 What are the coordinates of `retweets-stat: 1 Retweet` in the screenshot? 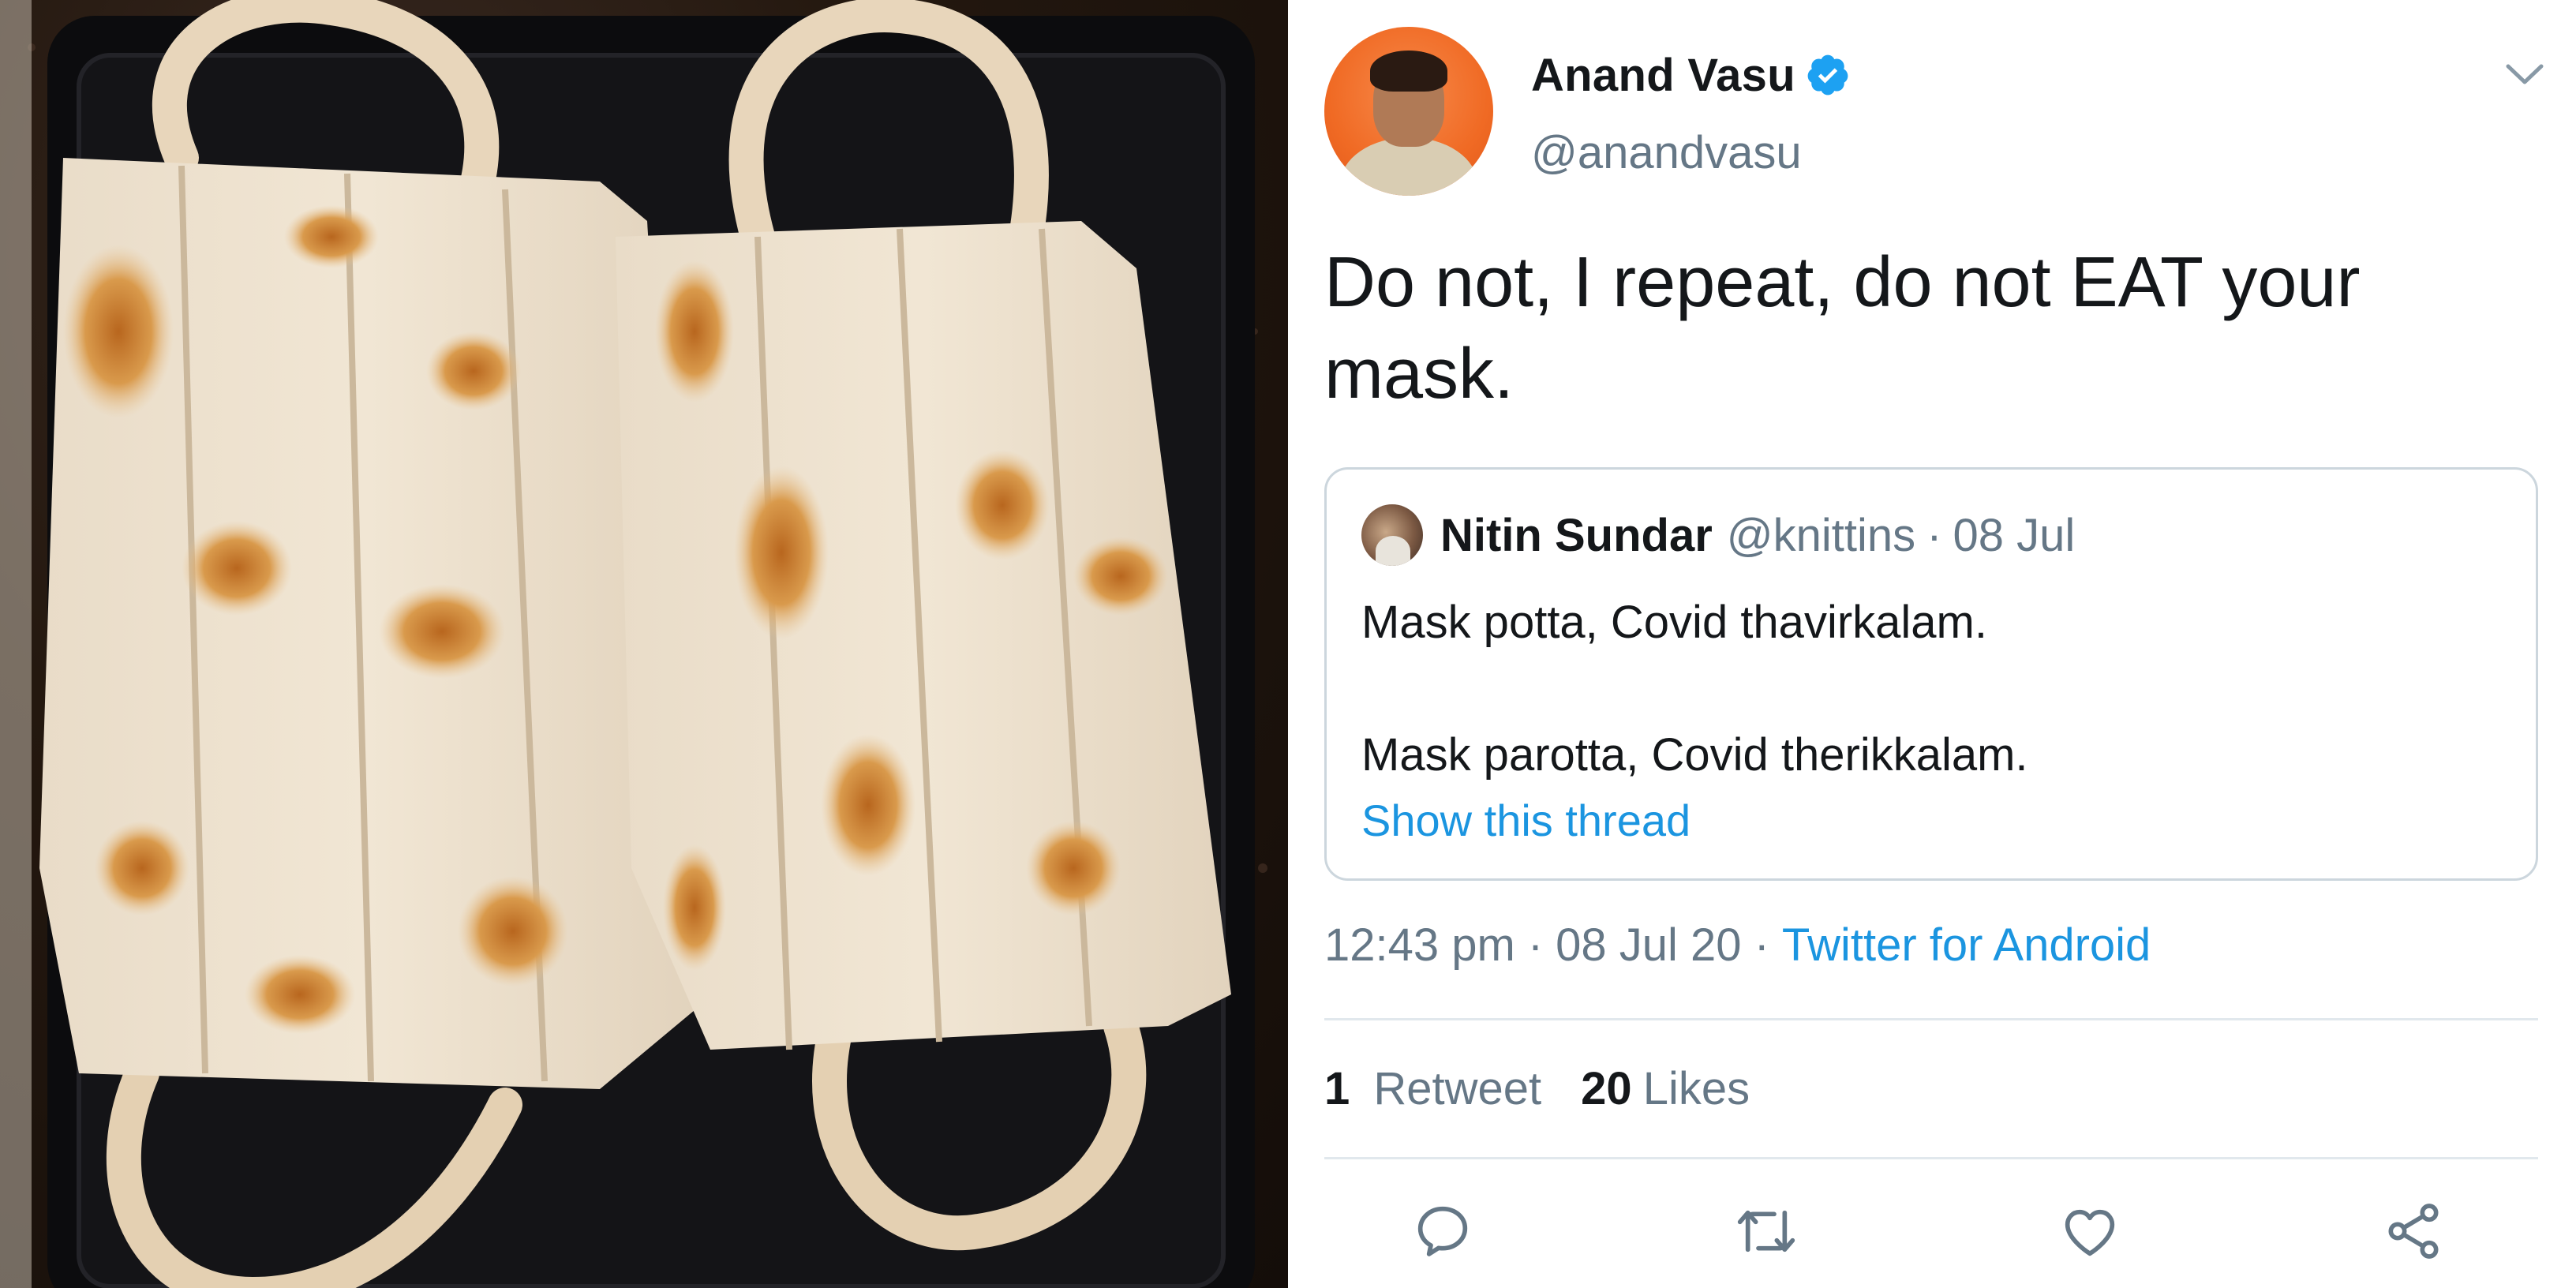 It's located at (1432, 1088).